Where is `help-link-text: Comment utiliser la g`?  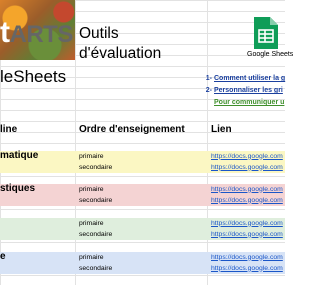
help-link-text: Comment utiliser la g is located at coordinates (249, 78).